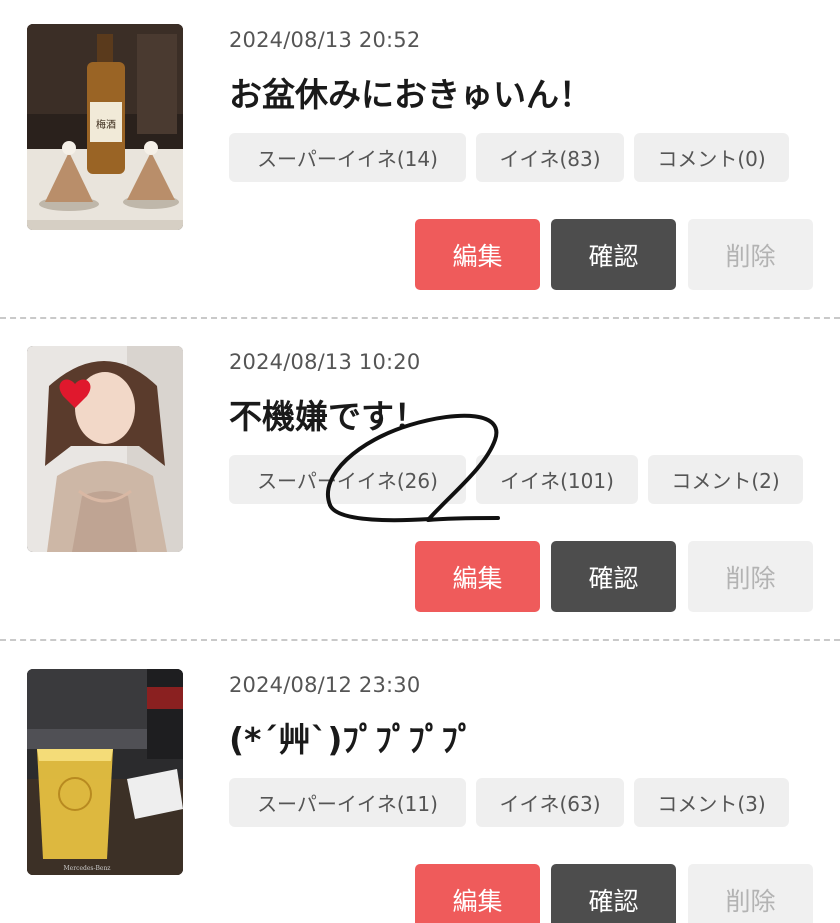  I want to click on comment-count: コメント(2), so click(725, 479).